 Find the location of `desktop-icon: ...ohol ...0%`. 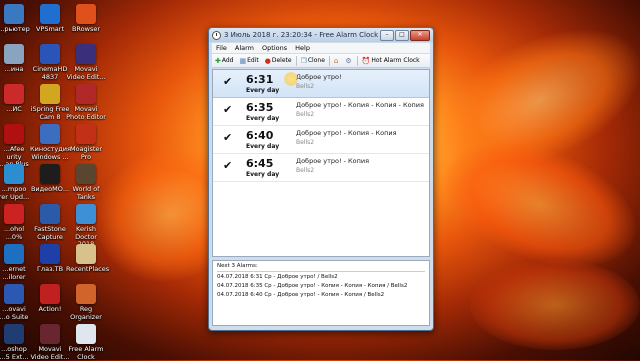

desktop-icon: ...ohol ...0% is located at coordinates (17, 222).